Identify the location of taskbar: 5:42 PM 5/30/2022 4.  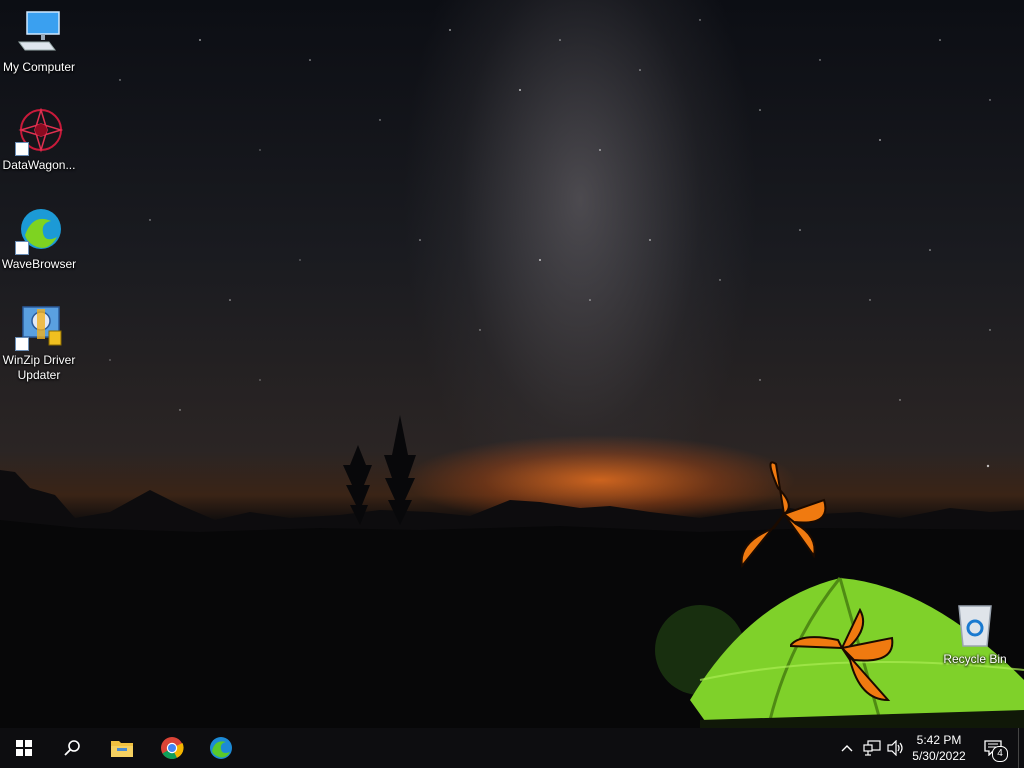
(512, 748).